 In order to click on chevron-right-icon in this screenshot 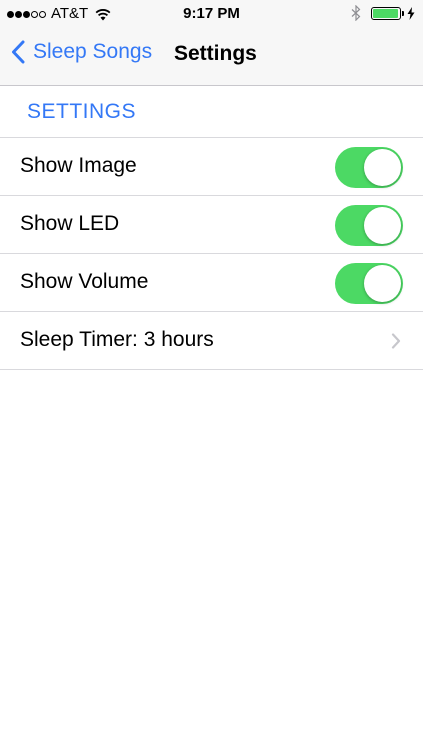, I will do `click(396, 341)`.